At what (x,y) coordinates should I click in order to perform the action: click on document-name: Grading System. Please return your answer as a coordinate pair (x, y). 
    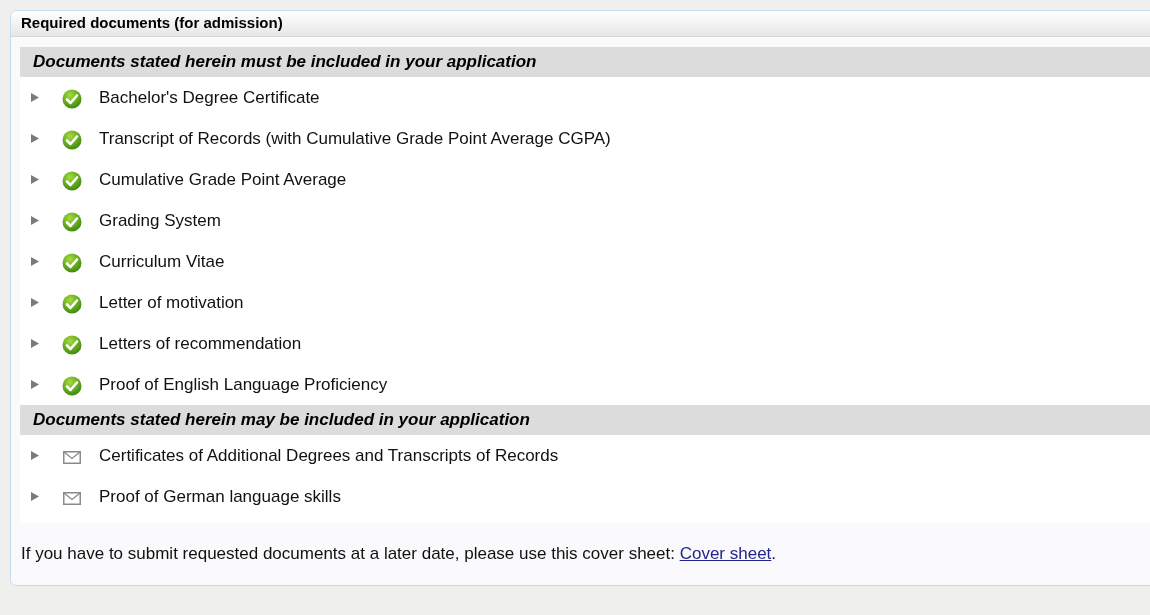
    Looking at the image, I should click on (160, 220).